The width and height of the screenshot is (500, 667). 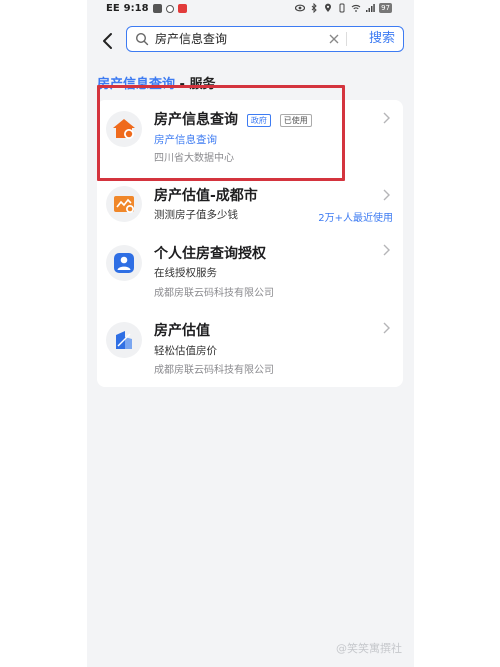 I want to click on eye-icon, so click(x=300, y=8).